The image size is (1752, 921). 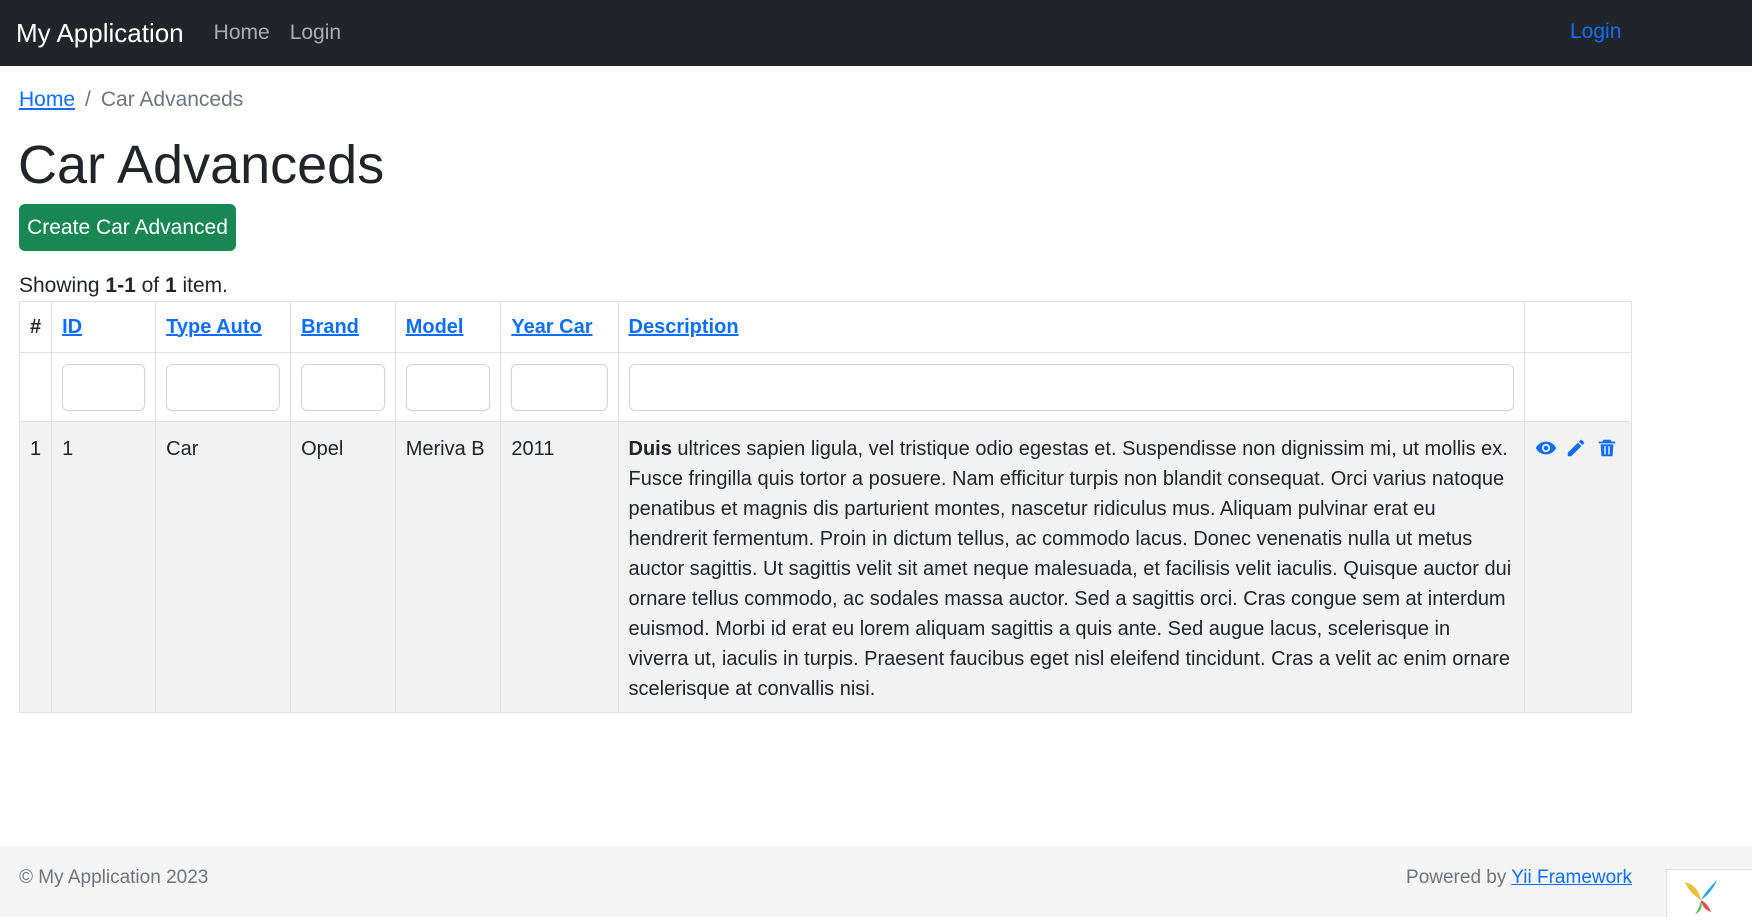 I want to click on nav-link-login: Login, so click(x=315, y=33).